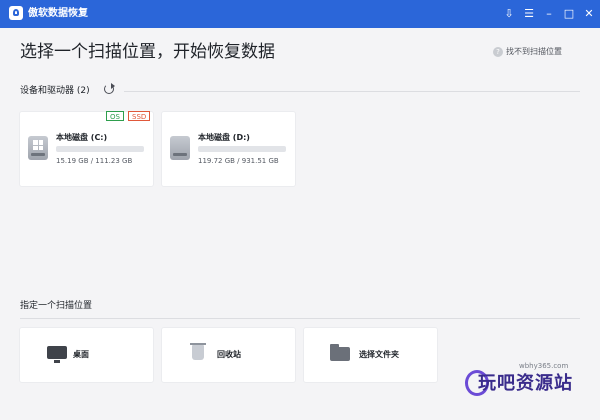 Image resolution: width=600 pixels, height=420 pixels. What do you see at coordinates (109, 88) in the screenshot?
I see `refresh-icon` at bounding box center [109, 88].